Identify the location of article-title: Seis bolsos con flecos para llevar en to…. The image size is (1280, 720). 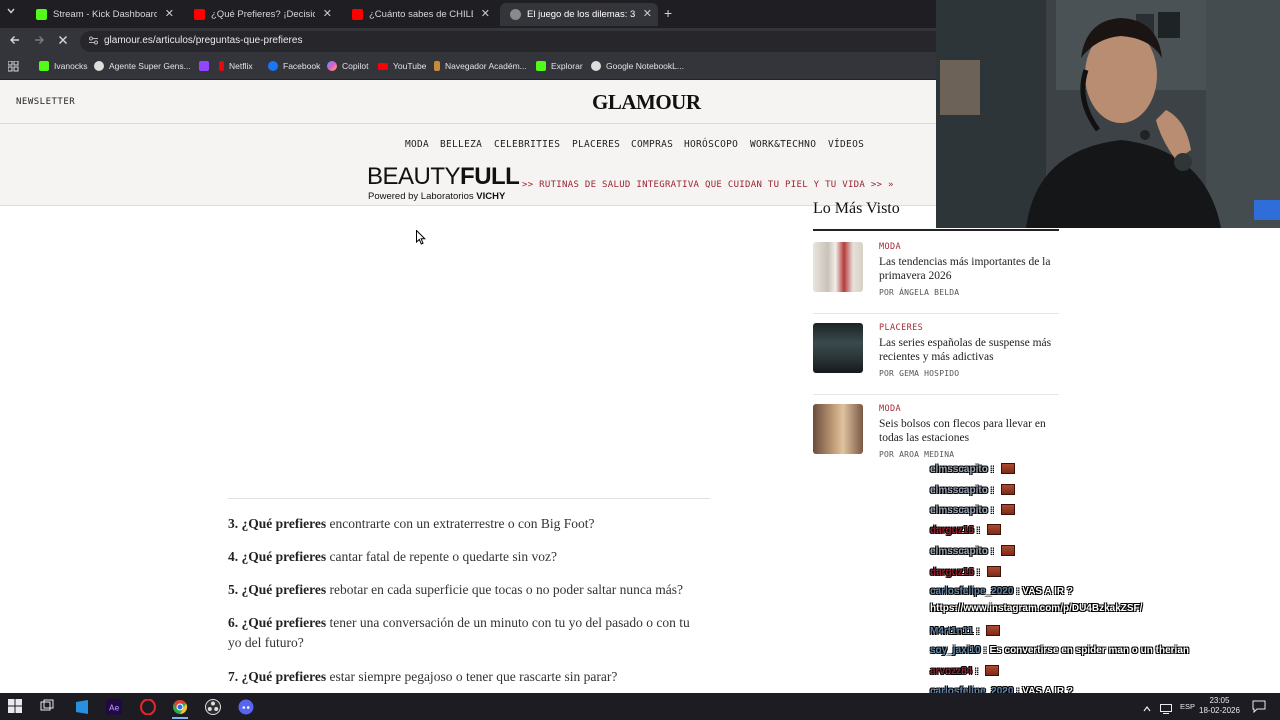
(969, 431).